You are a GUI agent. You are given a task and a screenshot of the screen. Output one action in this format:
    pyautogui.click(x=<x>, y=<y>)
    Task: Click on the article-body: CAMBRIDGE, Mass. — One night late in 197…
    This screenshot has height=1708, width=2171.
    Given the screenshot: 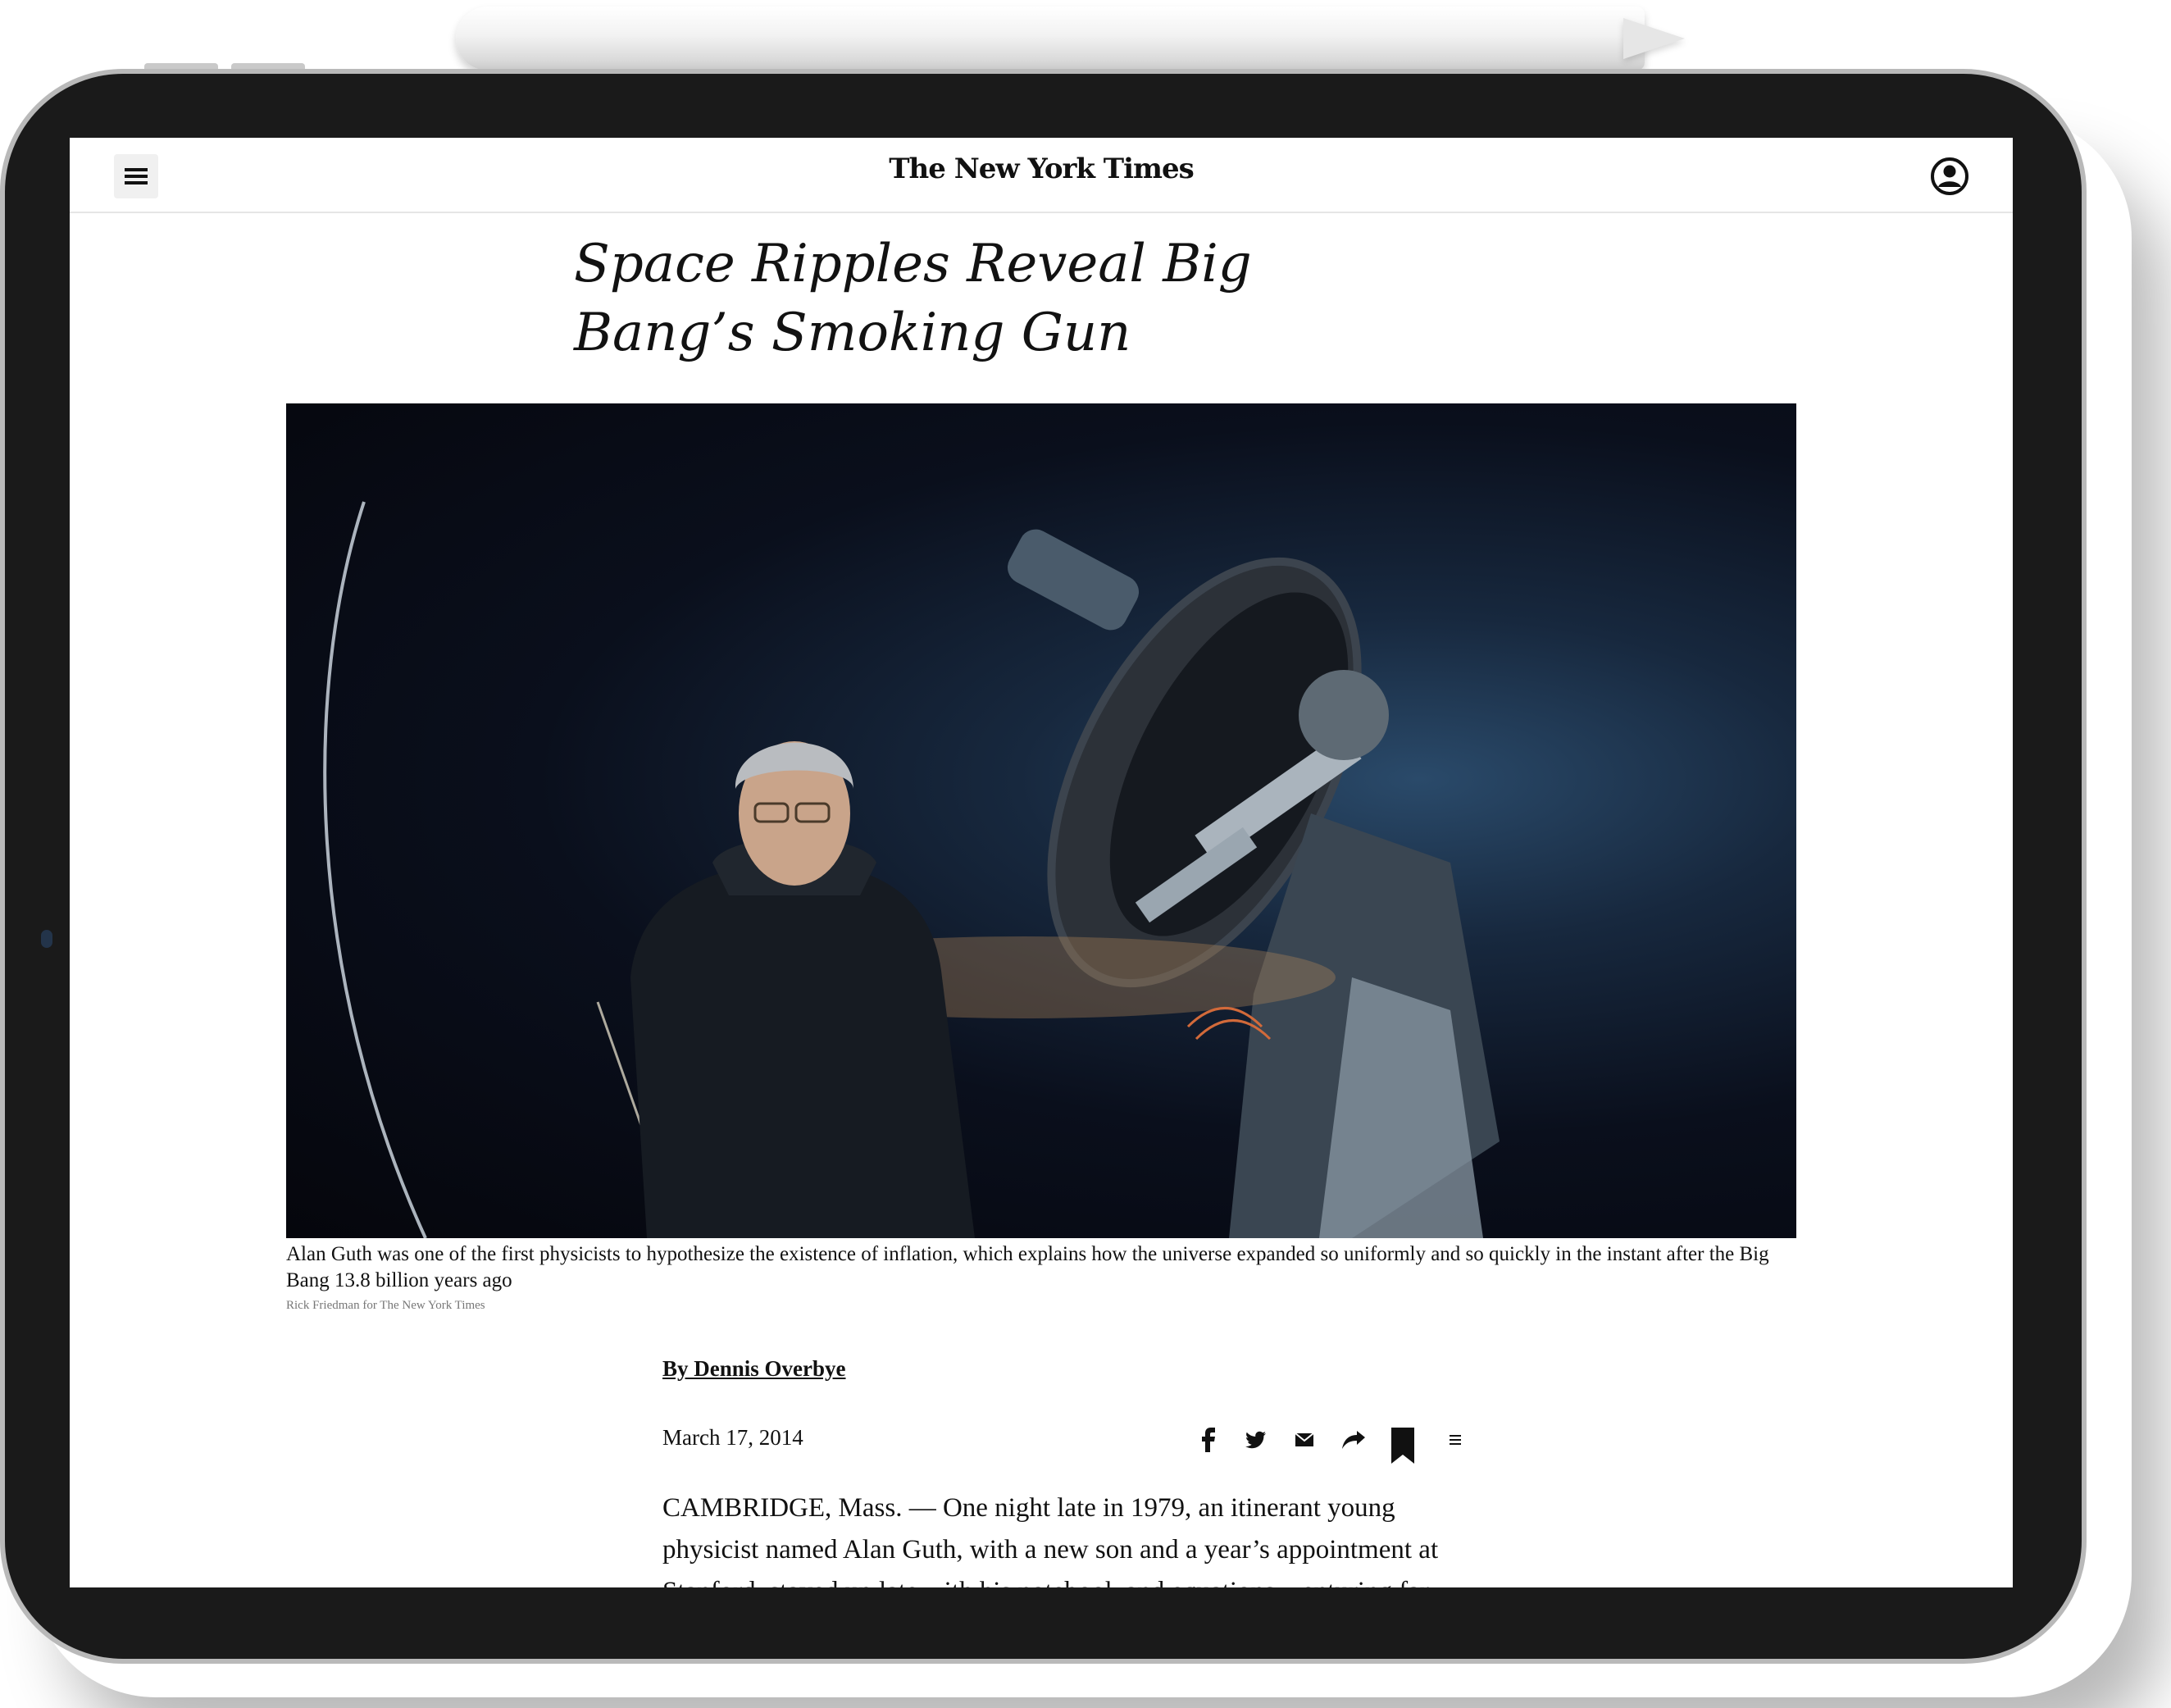 What is the action you would take?
    pyautogui.click(x=1105, y=1537)
    